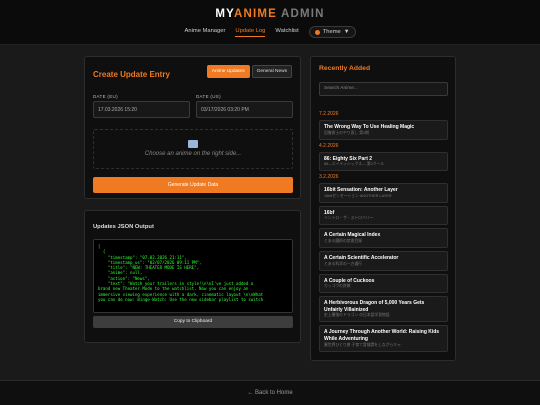 The height and width of the screenshot is (405, 540). I want to click on back-to-home-link: ← Back to Home, so click(269, 393).